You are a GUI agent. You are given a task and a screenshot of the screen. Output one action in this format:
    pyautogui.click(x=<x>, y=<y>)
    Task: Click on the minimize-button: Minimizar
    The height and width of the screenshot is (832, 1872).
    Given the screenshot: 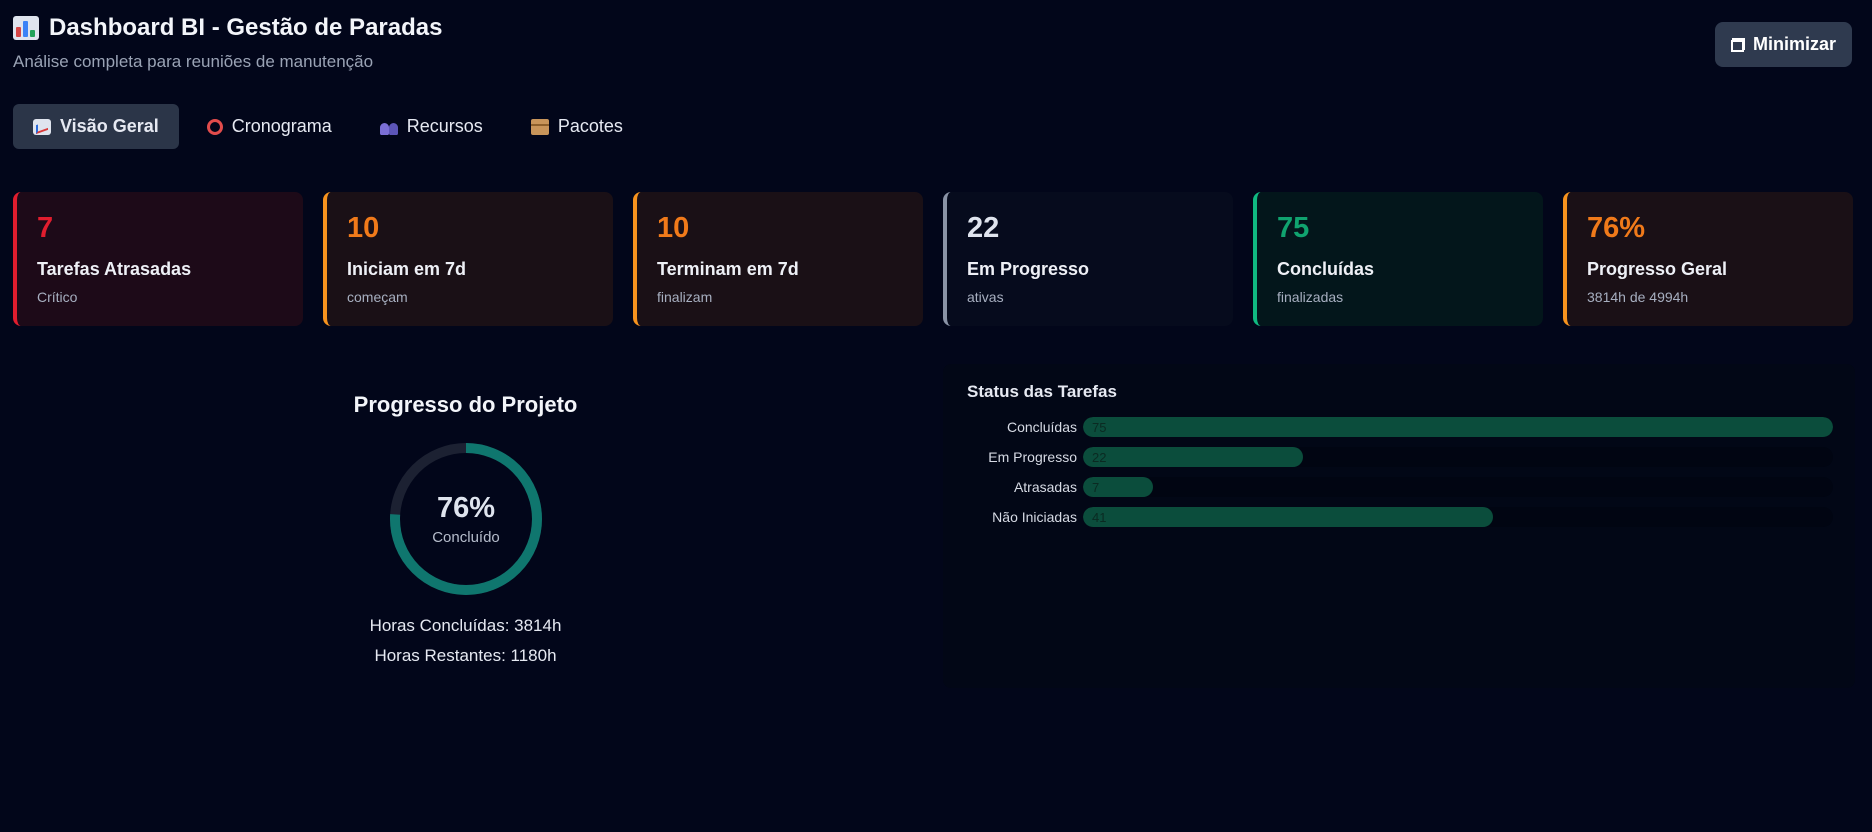 What is the action you would take?
    pyautogui.click(x=1783, y=44)
    